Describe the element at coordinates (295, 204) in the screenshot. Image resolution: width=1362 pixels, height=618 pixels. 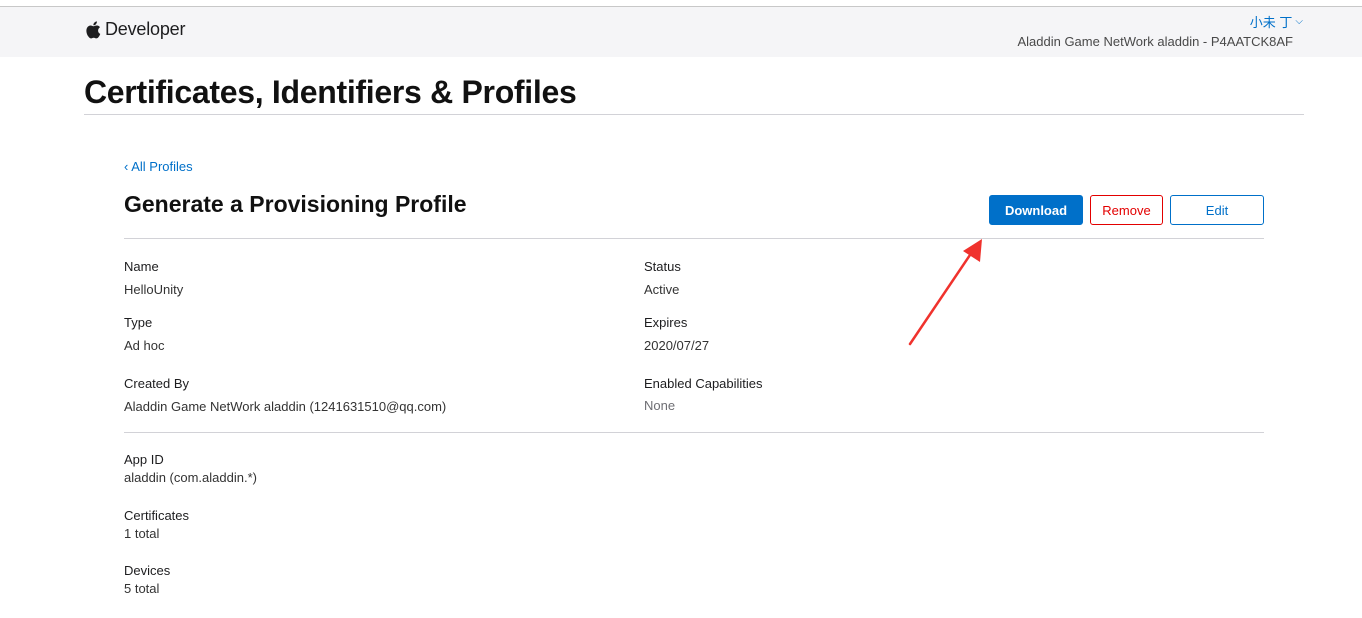
I see `section-title: Generate a Provisioning Profile` at that location.